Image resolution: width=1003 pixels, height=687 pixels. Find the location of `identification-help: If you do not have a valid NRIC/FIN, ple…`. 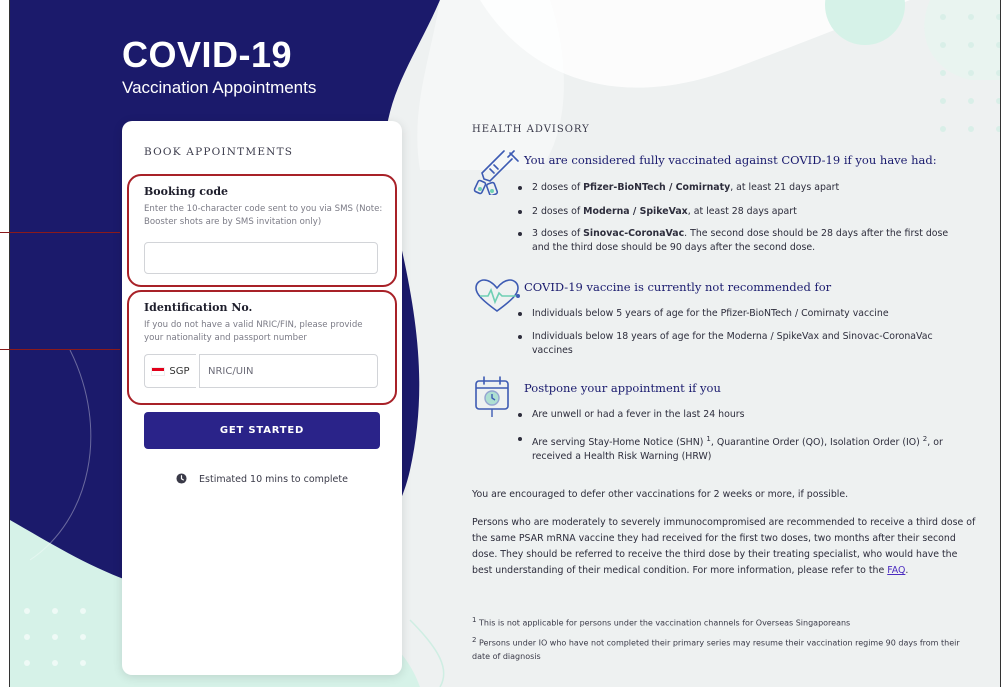

identification-help: If you do not have a valid NRIC/FIN, ple… is located at coordinates (253, 331).